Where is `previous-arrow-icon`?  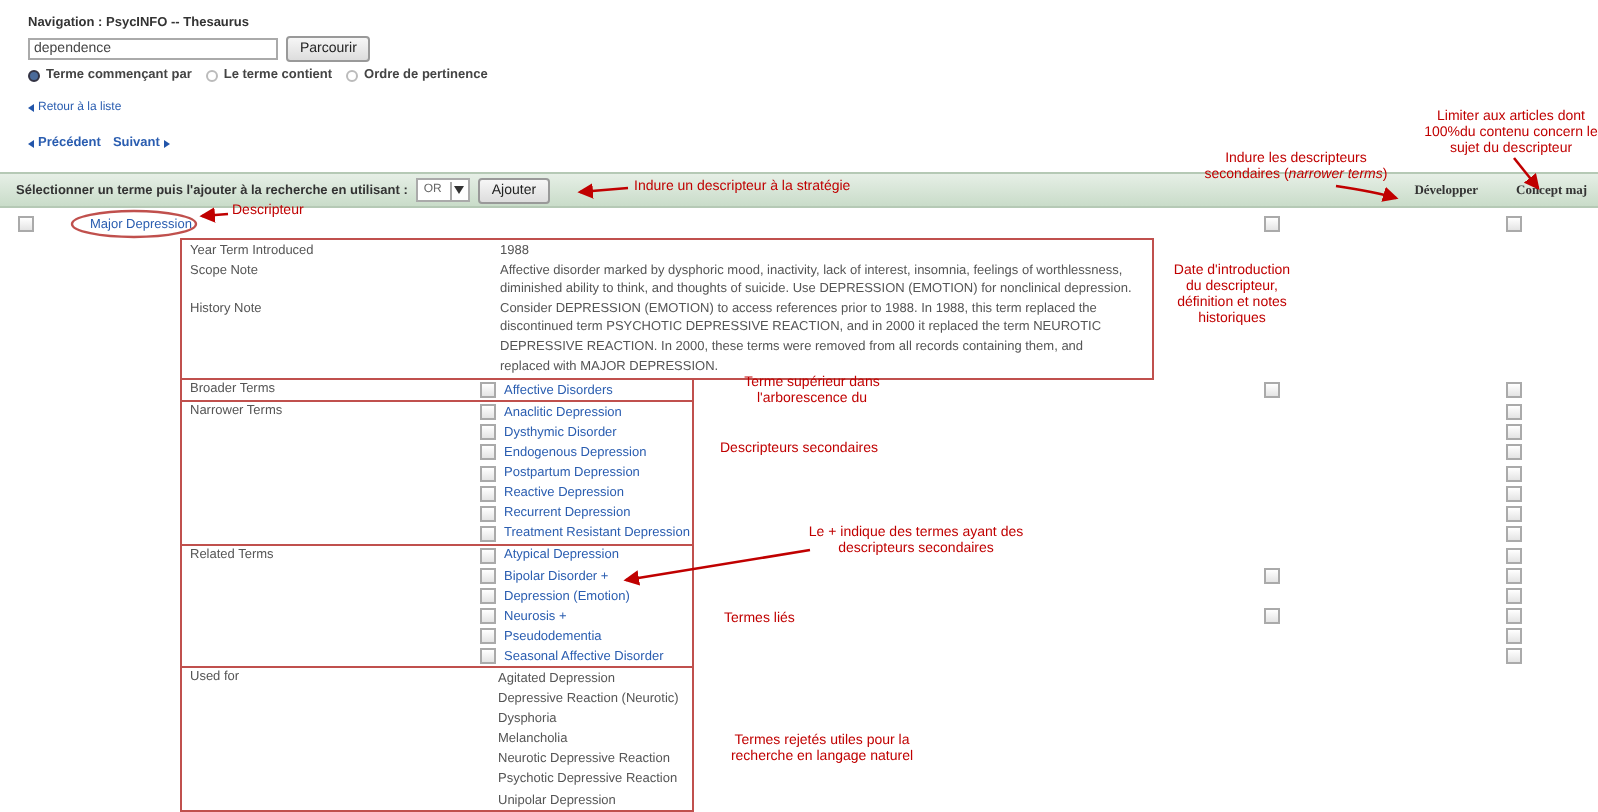
previous-arrow-icon is located at coordinates (31, 143).